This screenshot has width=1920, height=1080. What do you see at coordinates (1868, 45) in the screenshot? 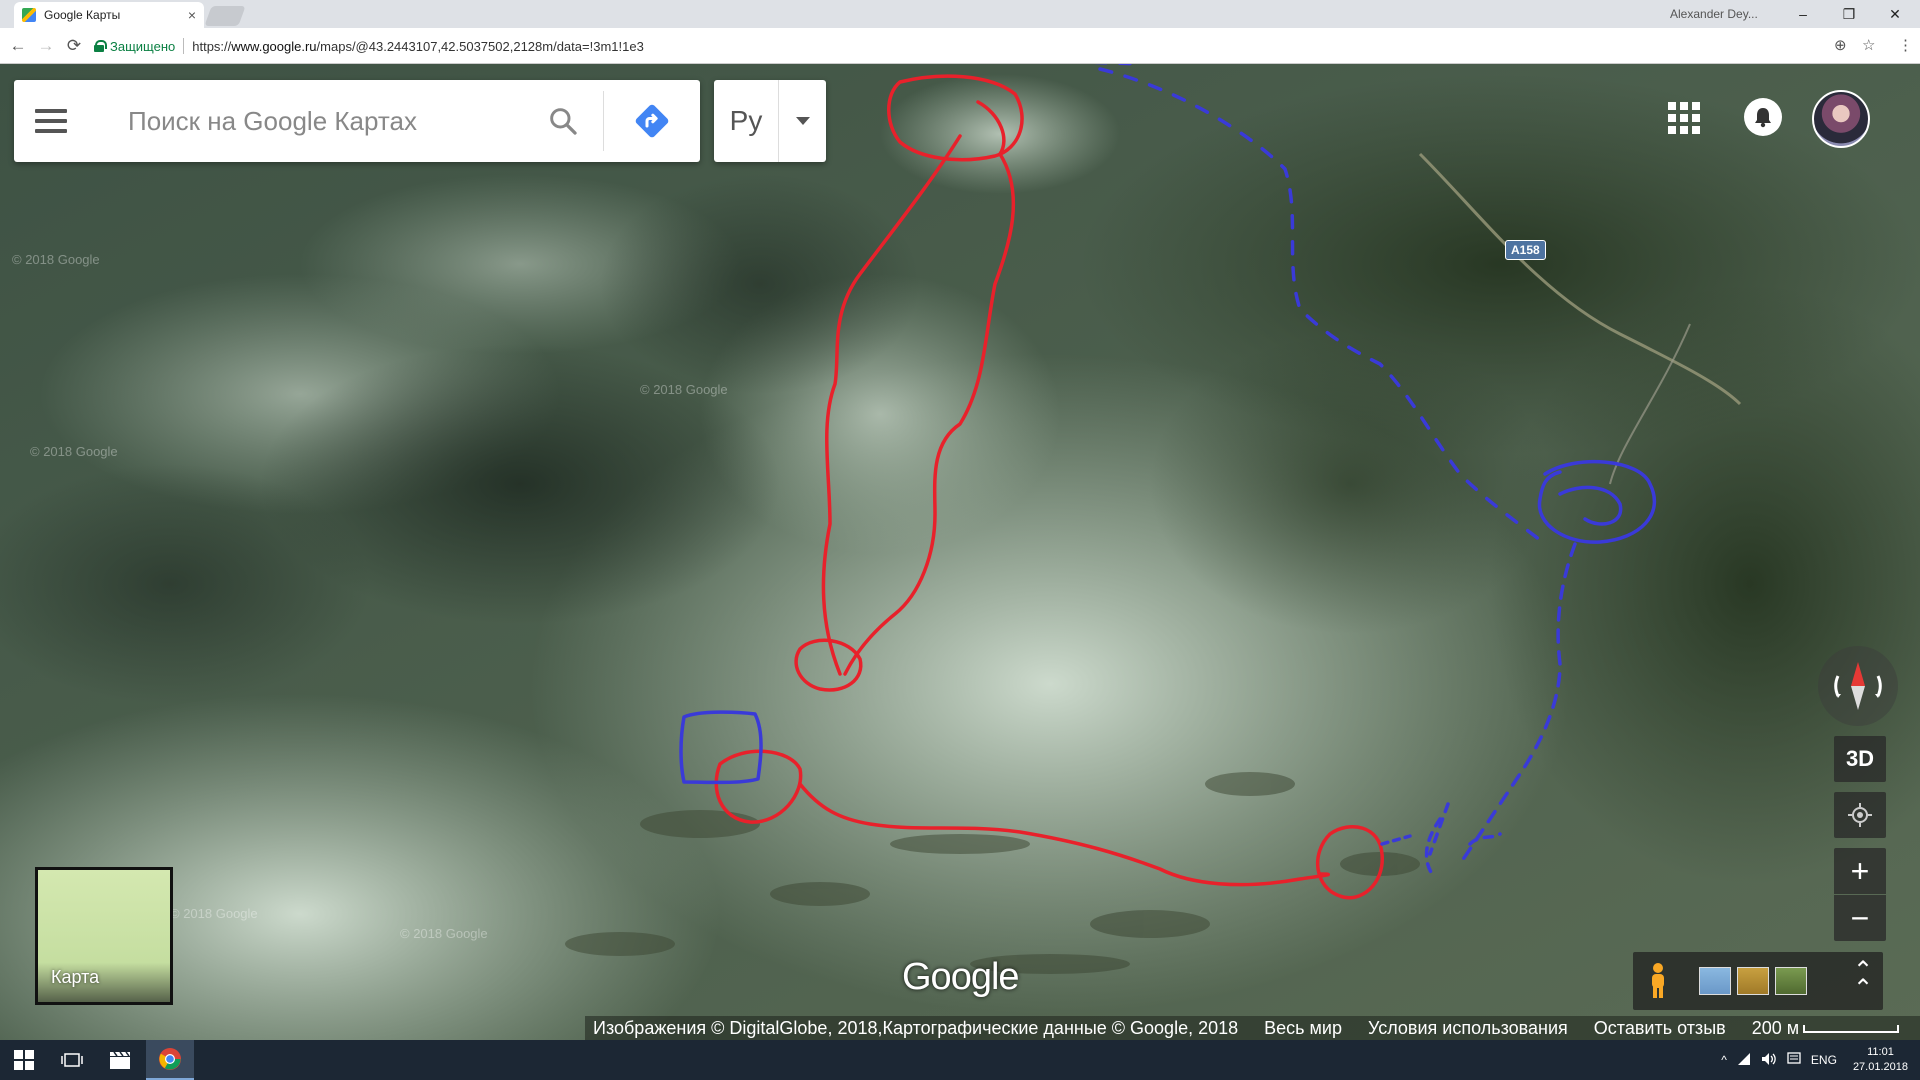
I see `bookmark-star-icon: ☆` at bounding box center [1868, 45].